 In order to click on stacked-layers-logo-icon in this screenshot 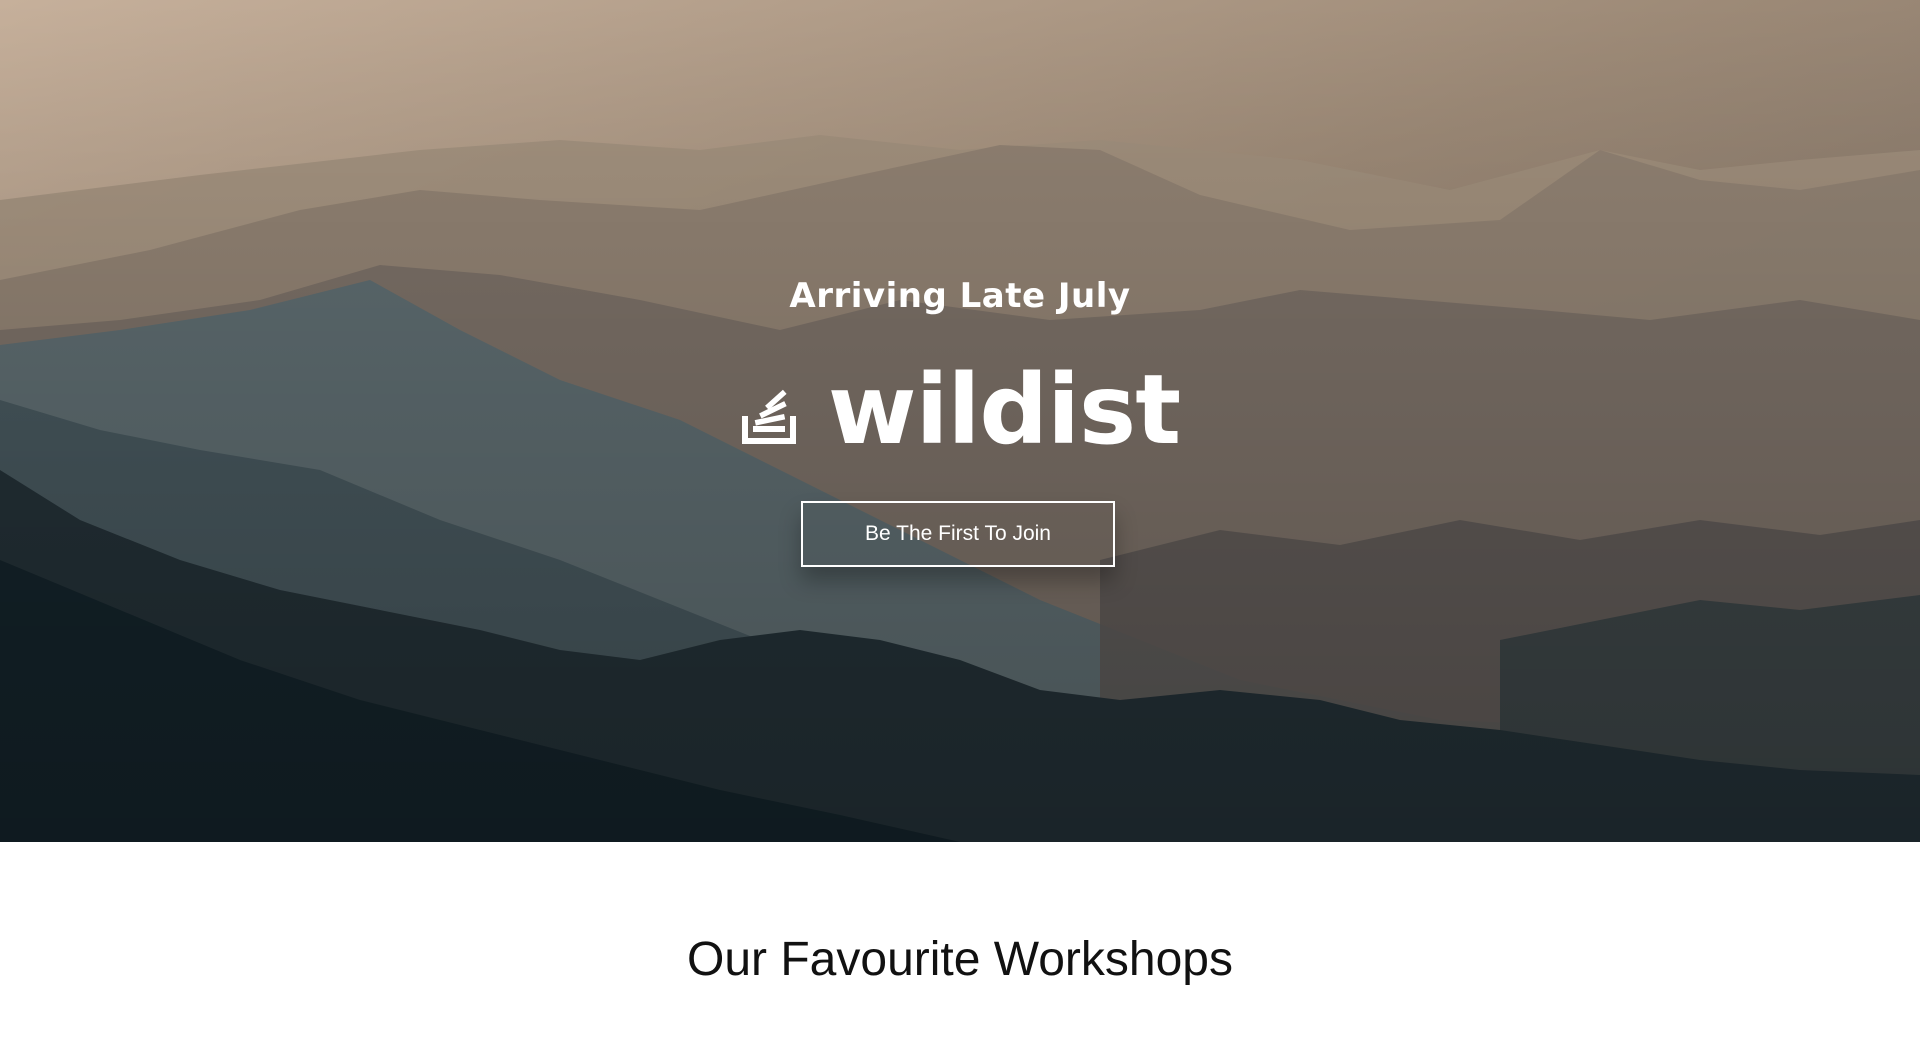, I will do `click(769, 417)`.